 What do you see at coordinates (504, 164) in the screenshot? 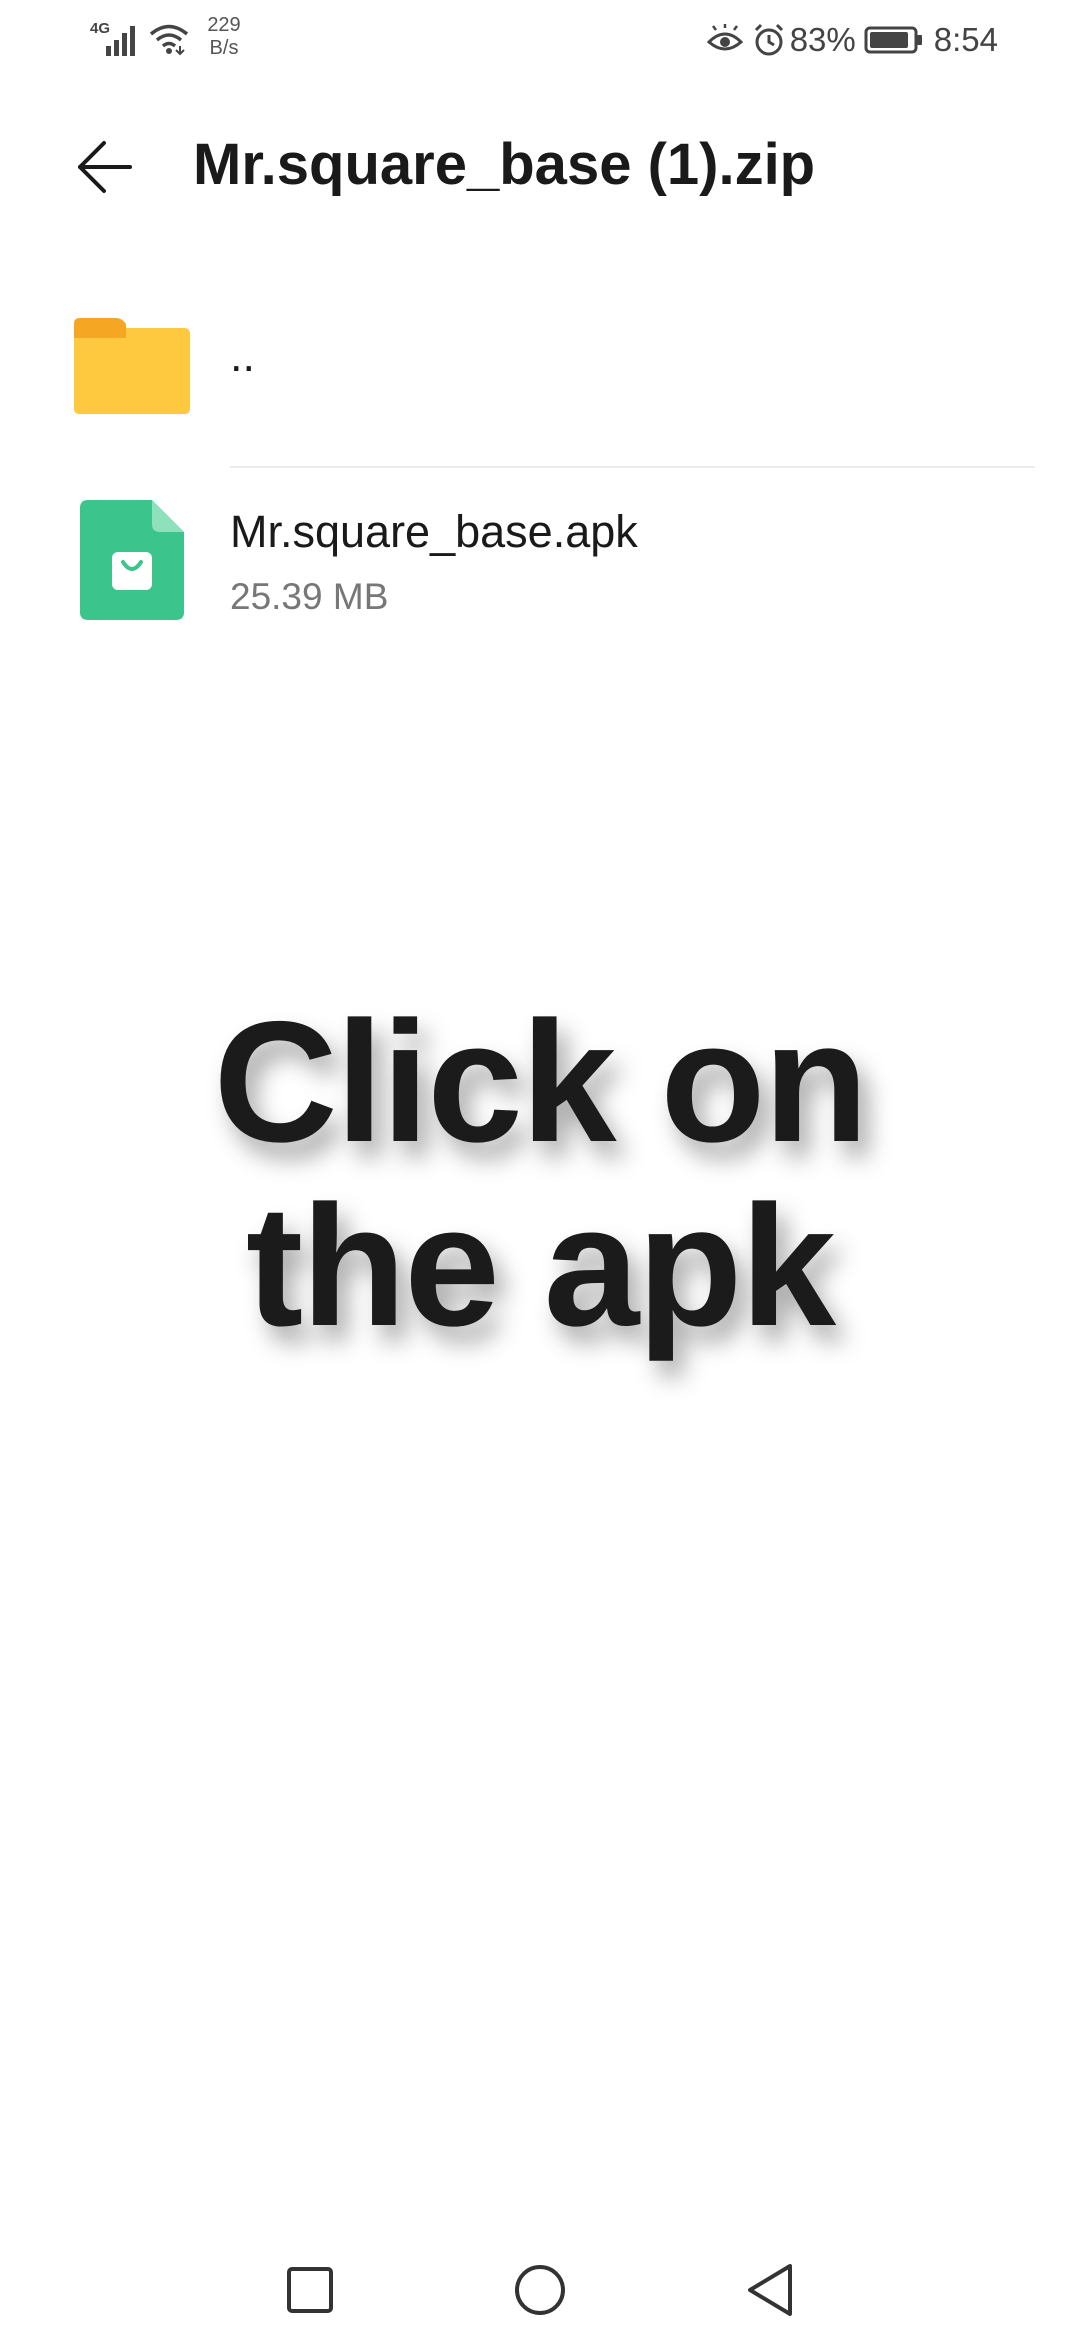
I see `page-title: Mr.square_base (1).zip` at bounding box center [504, 164].